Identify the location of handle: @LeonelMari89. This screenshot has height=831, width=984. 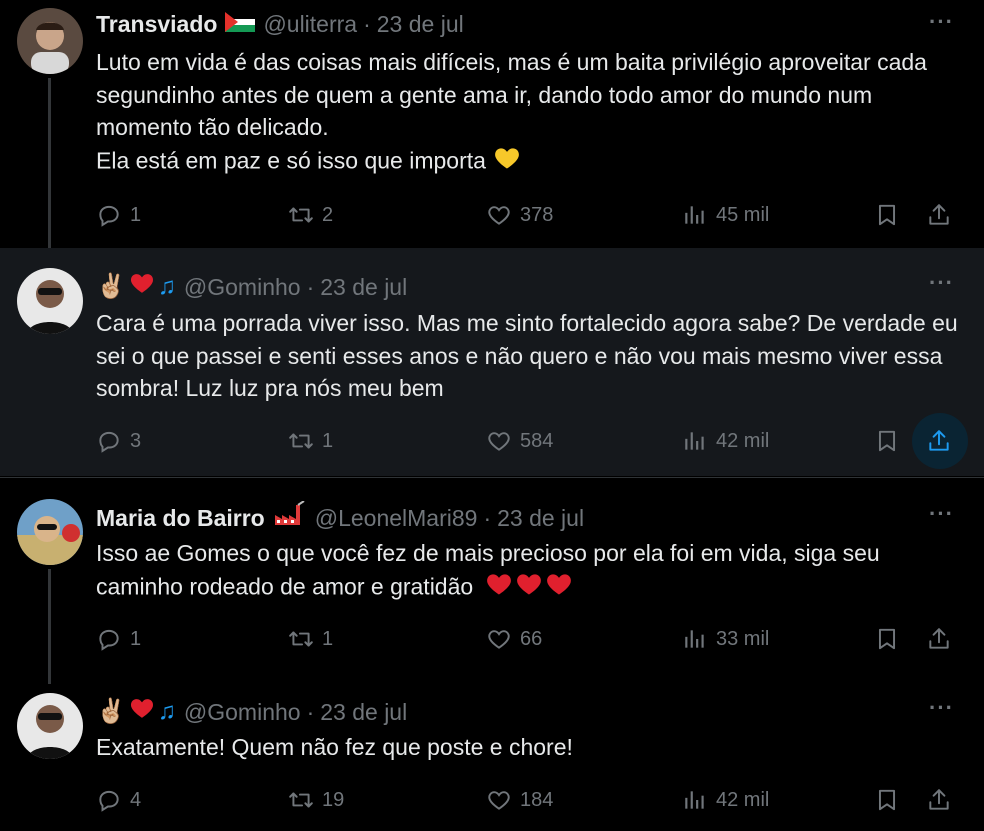
(396, 518).